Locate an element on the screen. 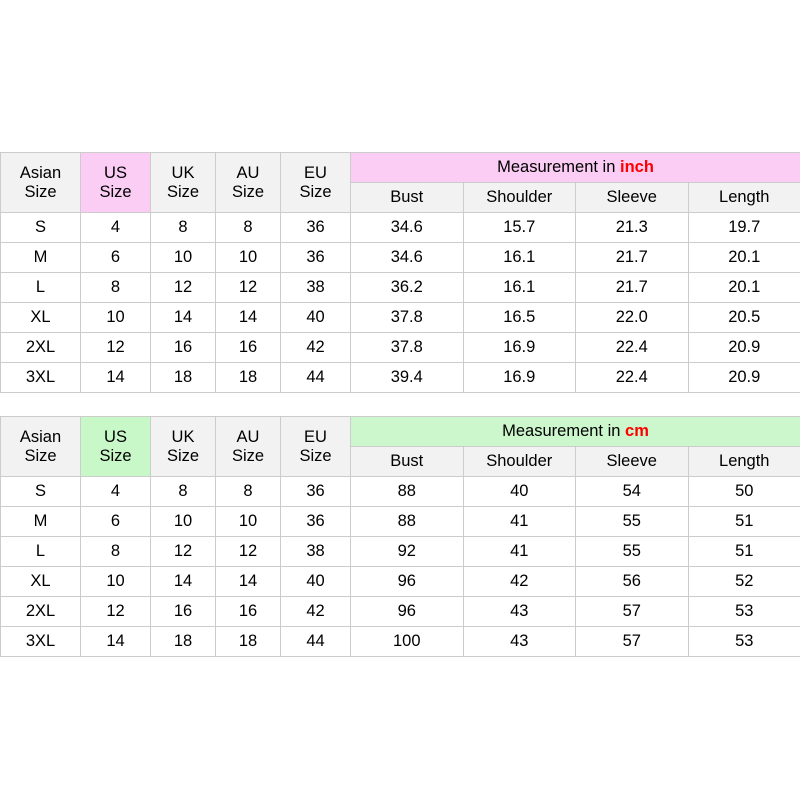  cell-asian: XL is located at coordinates (40, 581).